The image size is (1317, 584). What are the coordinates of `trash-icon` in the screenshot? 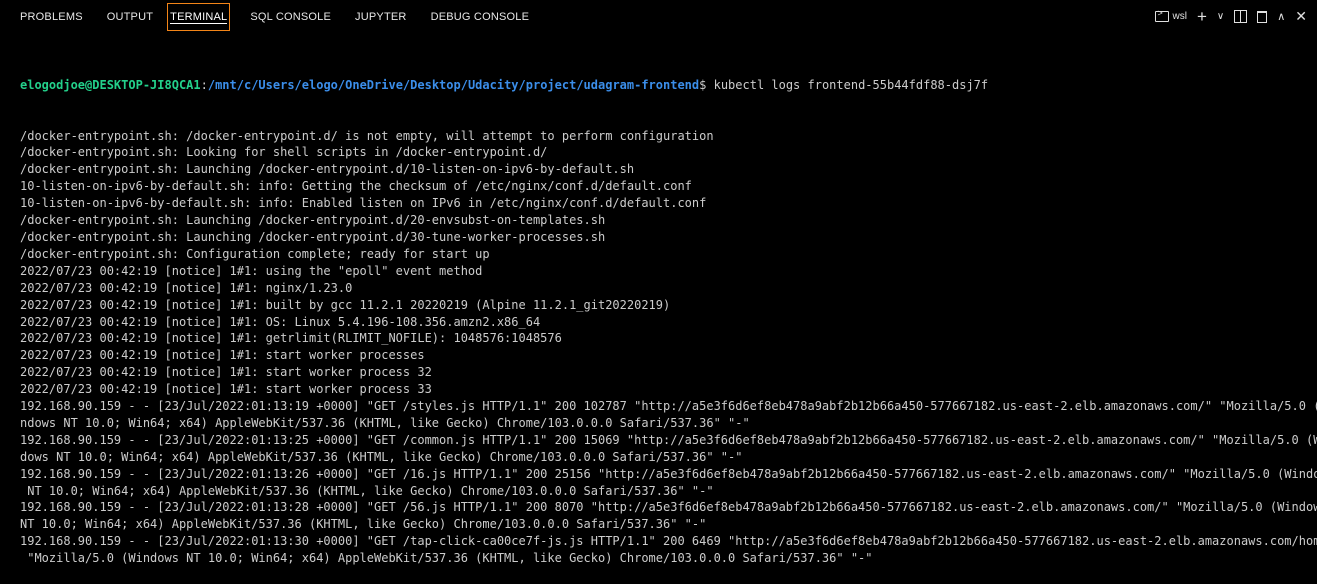 It's located at (1262, 16).